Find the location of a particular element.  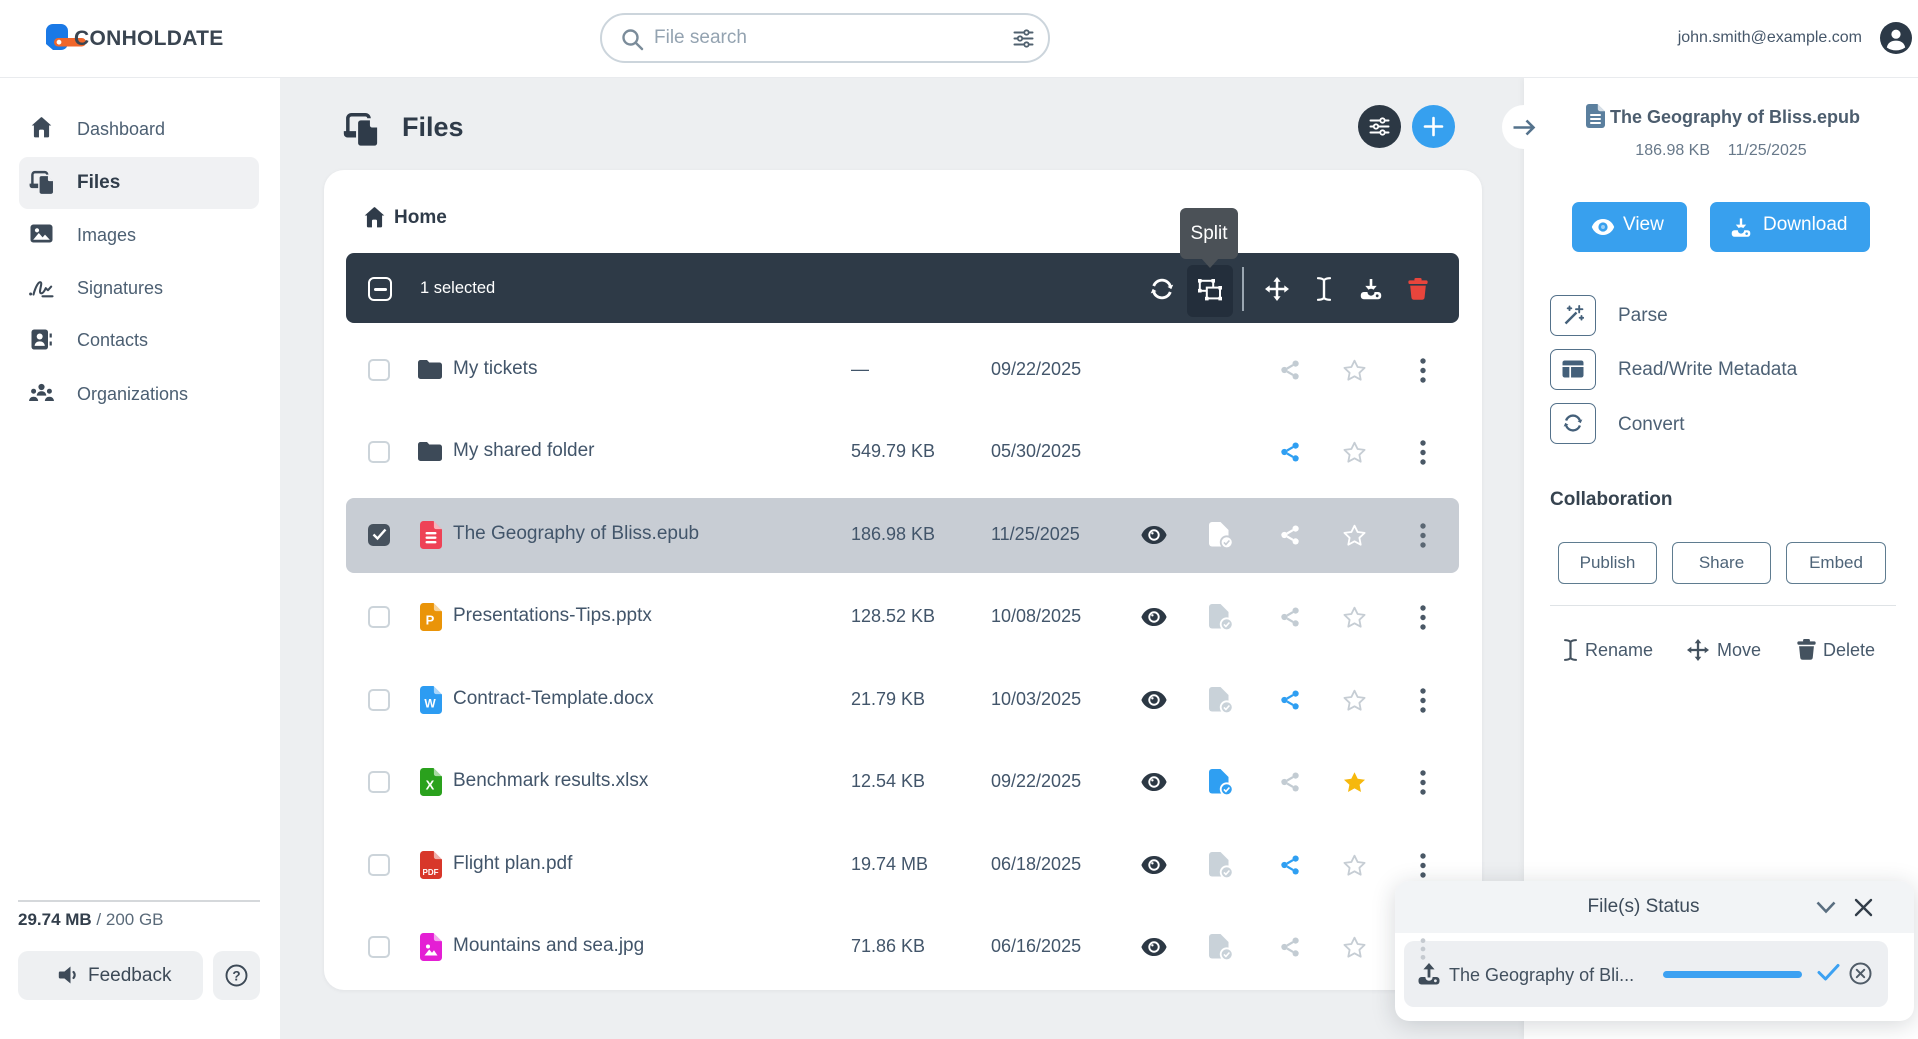

svg-text: W is located at coordinates (430, 704).